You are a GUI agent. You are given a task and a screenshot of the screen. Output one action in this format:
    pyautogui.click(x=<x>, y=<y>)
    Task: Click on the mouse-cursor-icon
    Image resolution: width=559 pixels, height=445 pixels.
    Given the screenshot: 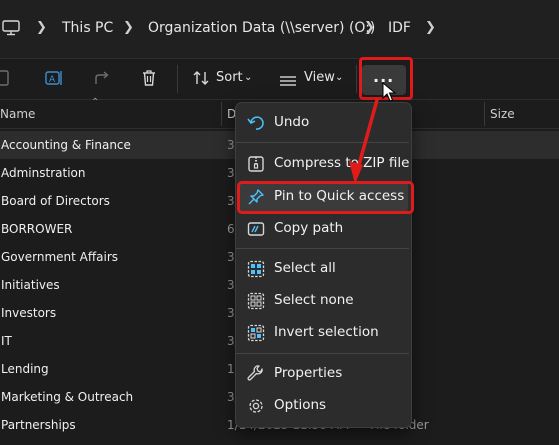 What is the action you would take?
    pyautogui.click(x=389, y=92)
    